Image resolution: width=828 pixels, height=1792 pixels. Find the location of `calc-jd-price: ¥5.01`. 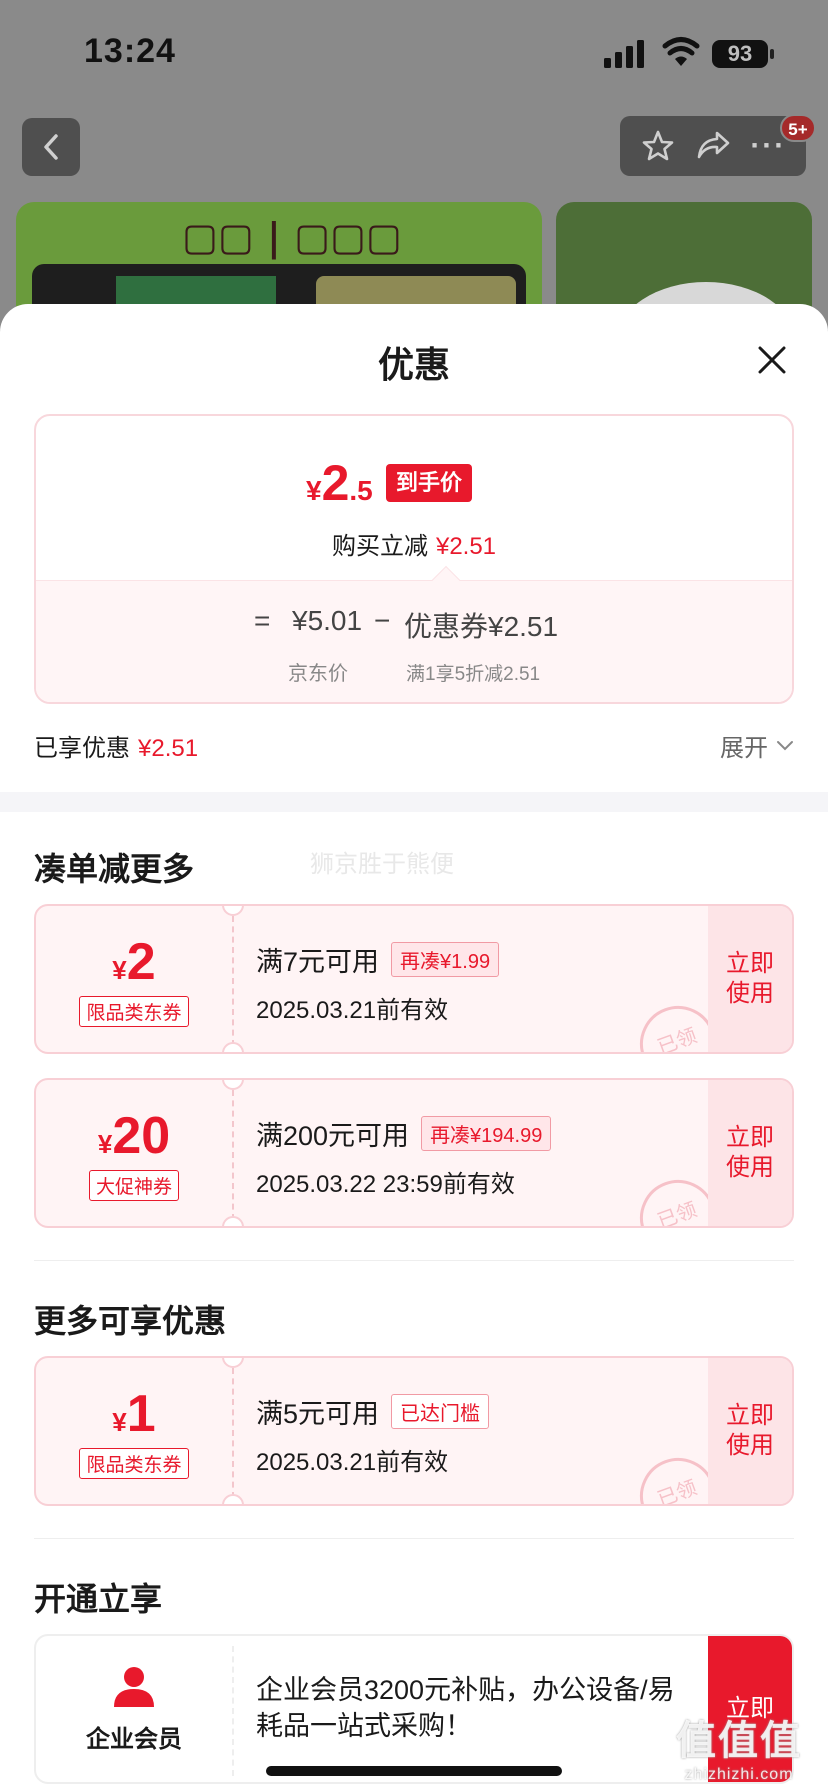

calc-jd-price: ¥5.01 is located at coordinates (327, 620).